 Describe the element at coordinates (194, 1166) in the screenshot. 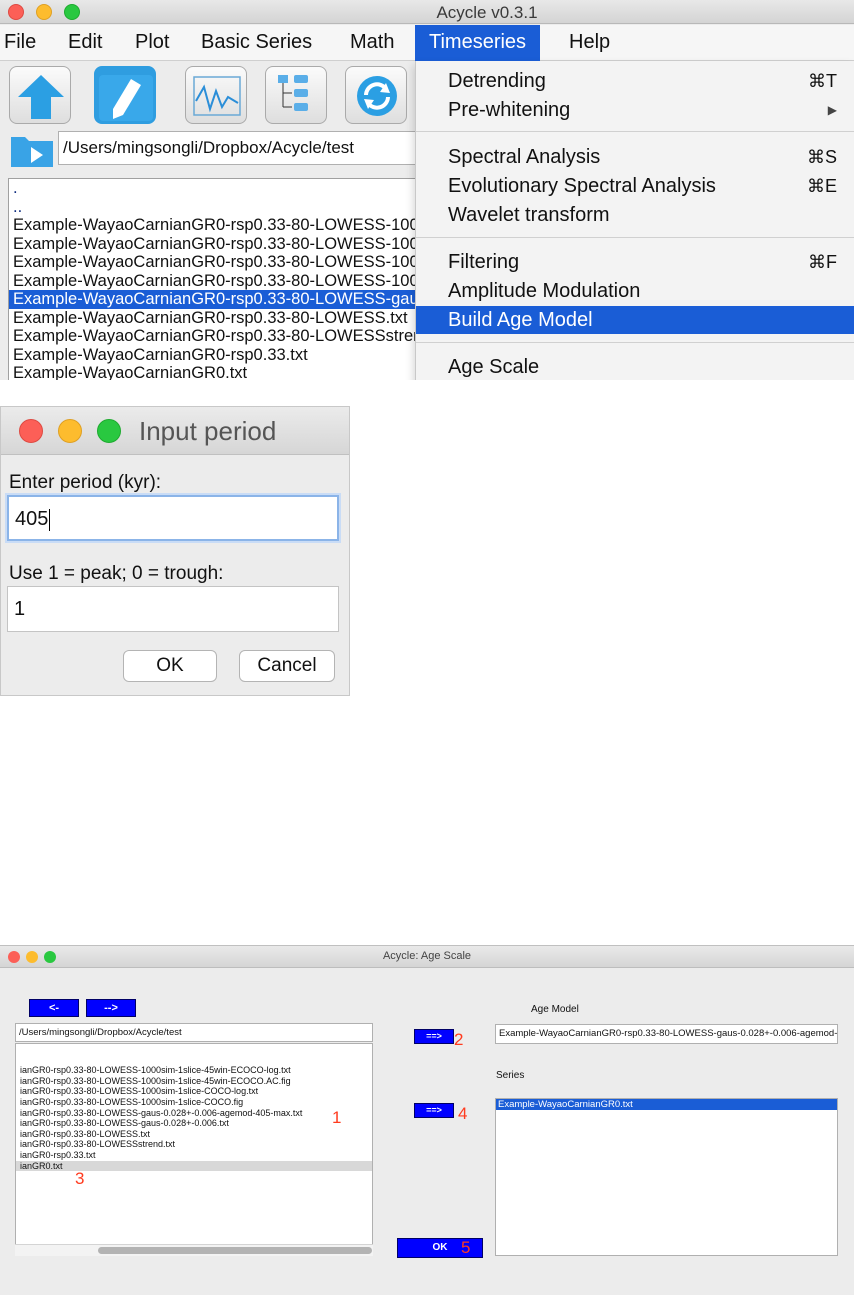

I see `list-item-selected: ianGR0.txt` at that location.